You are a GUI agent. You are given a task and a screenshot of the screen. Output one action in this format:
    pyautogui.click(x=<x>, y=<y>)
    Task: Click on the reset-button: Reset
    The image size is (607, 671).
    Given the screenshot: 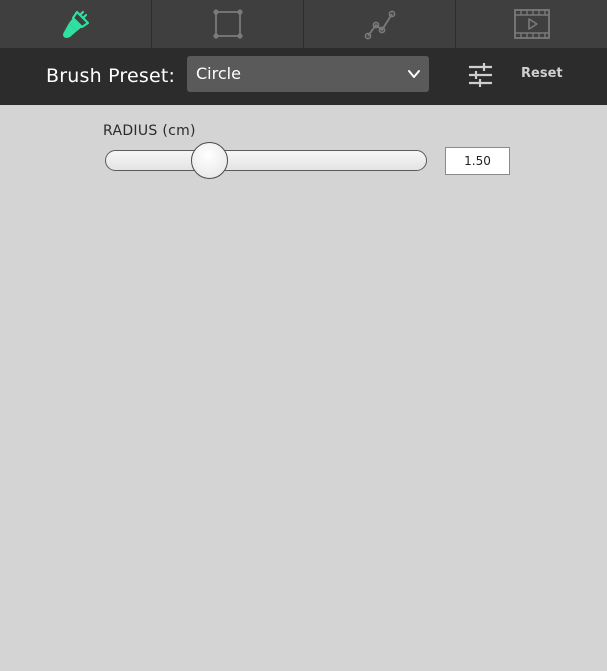 What is the action you would take?
    pyautogui.click(x=542, y=74)
    